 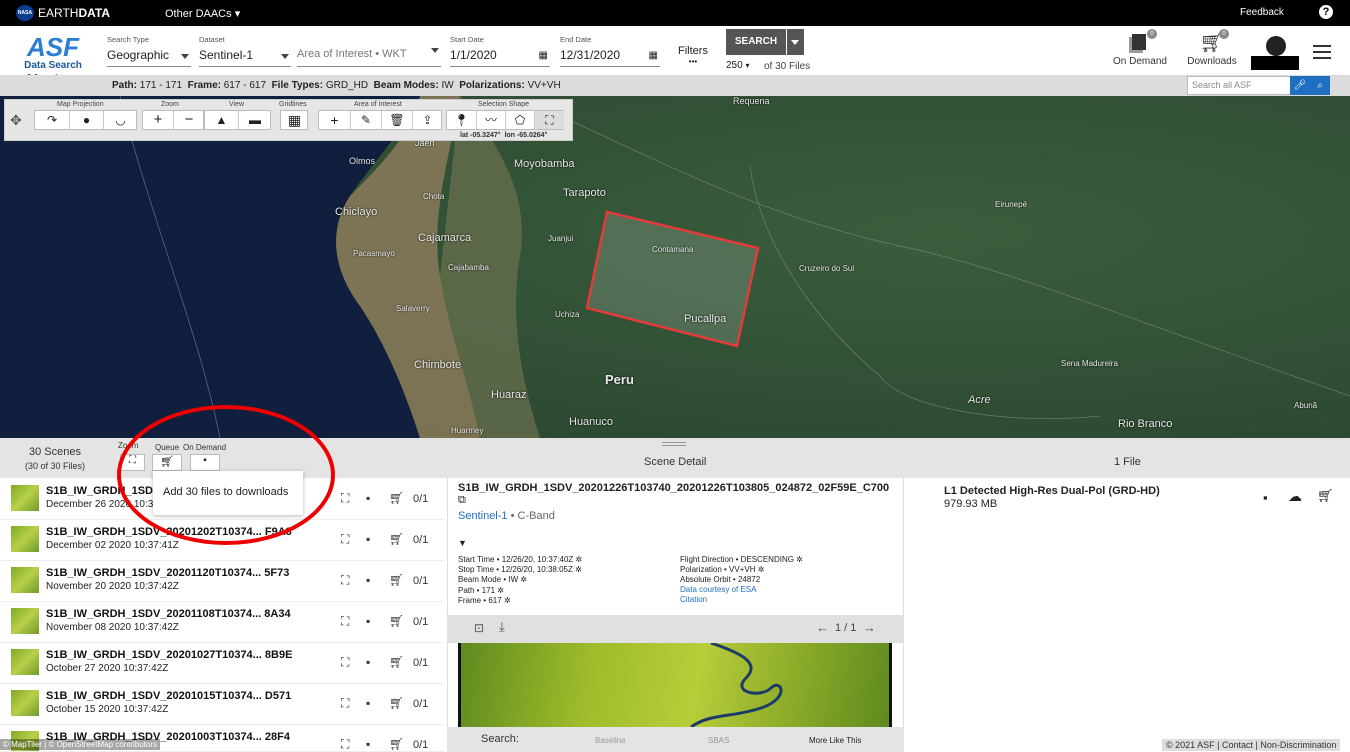 I want to click on search-icon: ⌕, so click(x=1320, y=85).